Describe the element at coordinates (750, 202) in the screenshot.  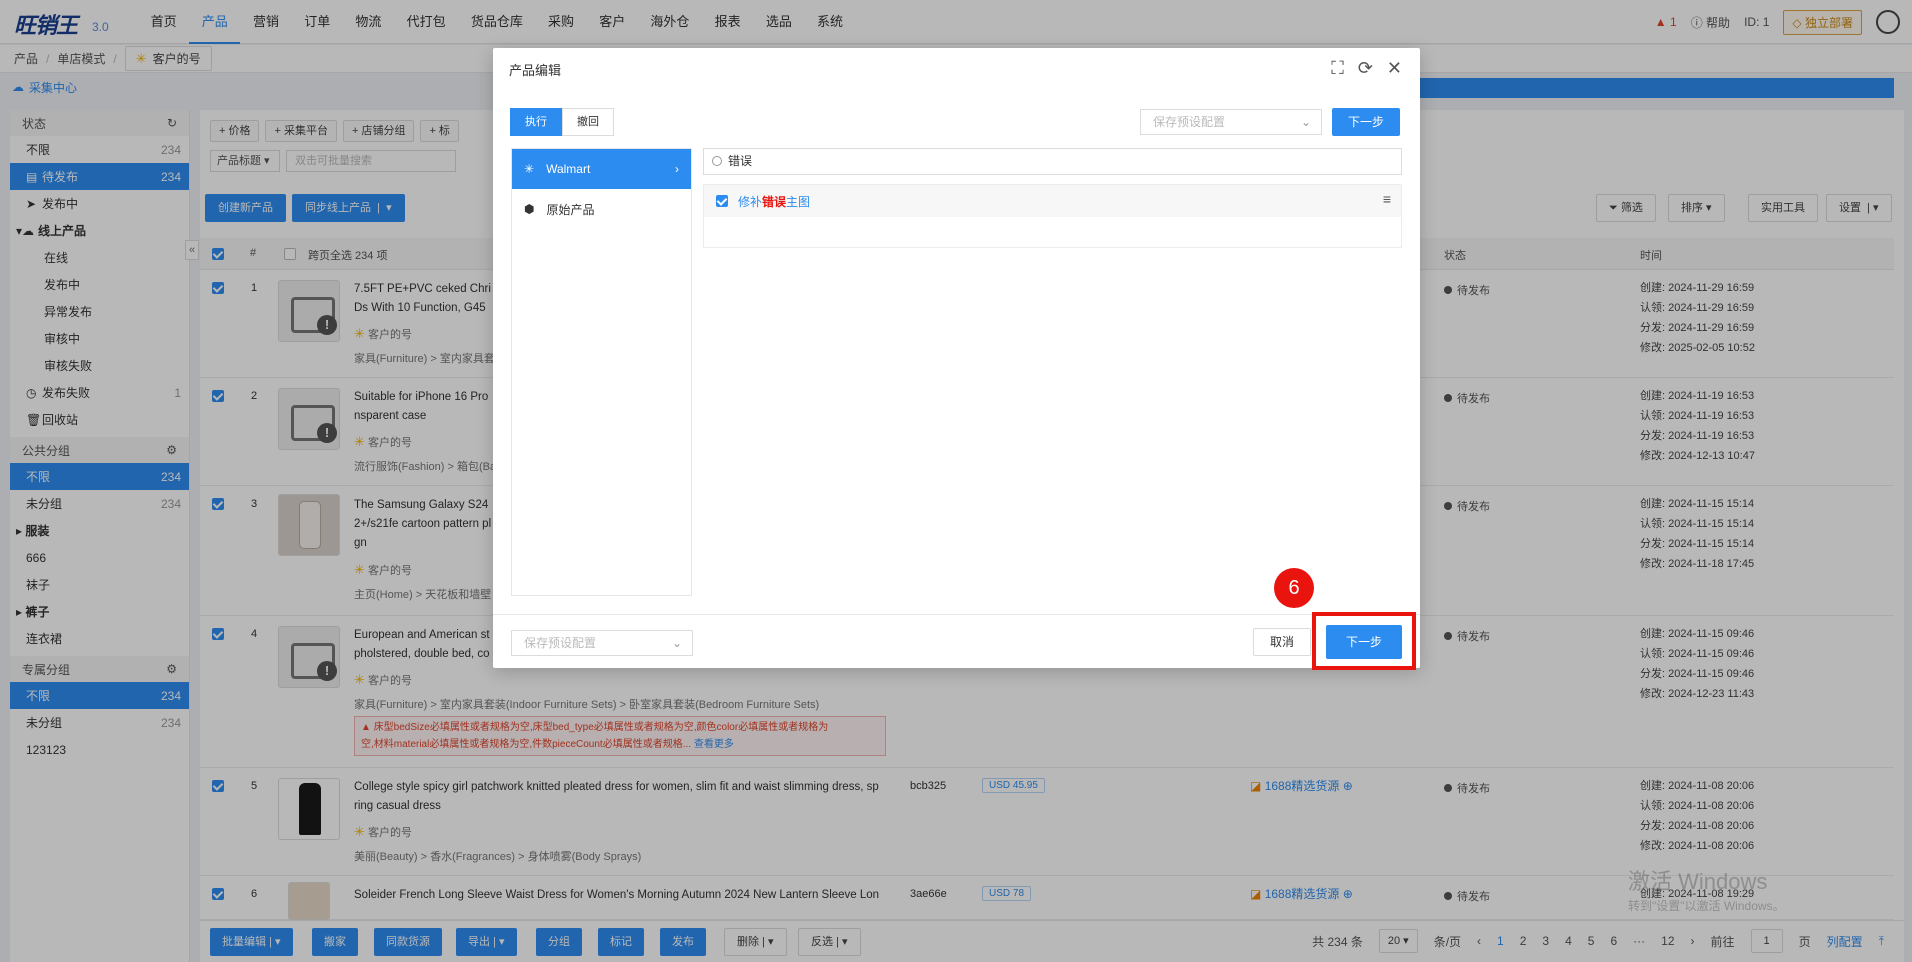
I see `feature-label-prefix: 修补` at that location.